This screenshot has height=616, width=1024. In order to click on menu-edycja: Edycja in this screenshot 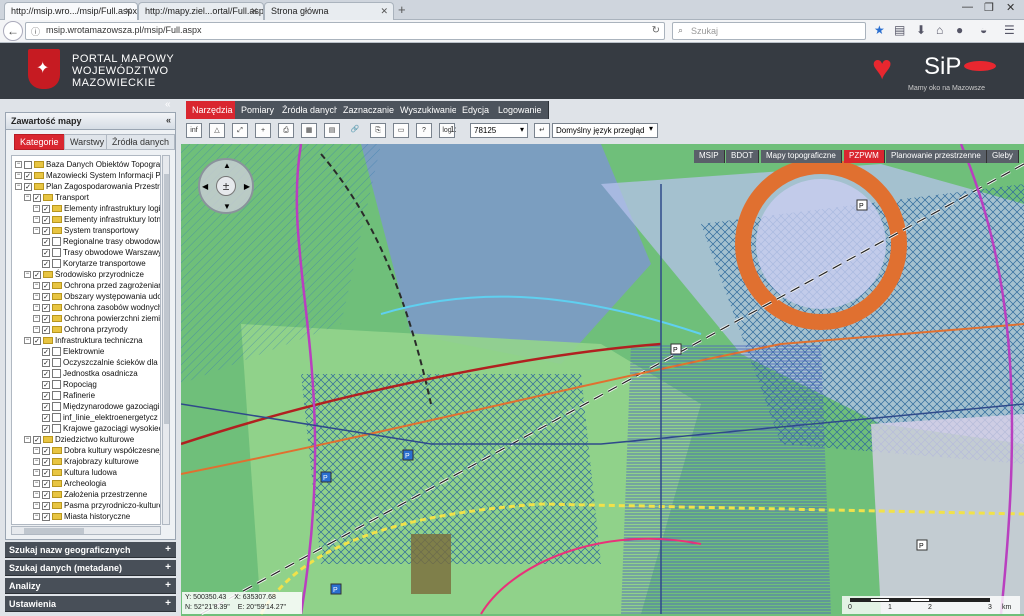, I will do `click(476, 110)`.